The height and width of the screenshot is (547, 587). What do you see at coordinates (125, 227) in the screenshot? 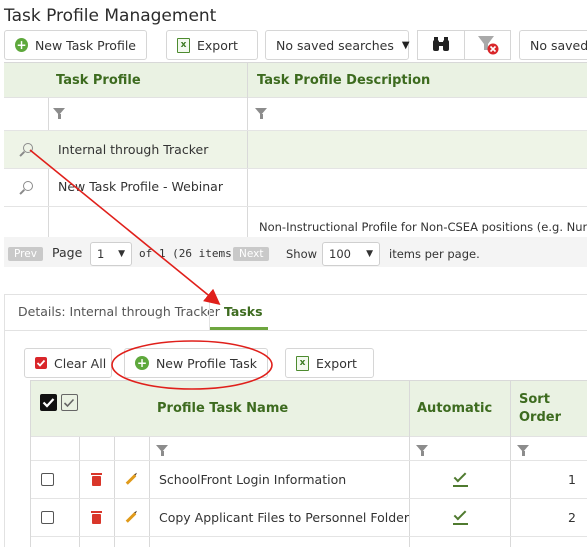
I see `annotation-arrow` at bounding box center [125, 227].